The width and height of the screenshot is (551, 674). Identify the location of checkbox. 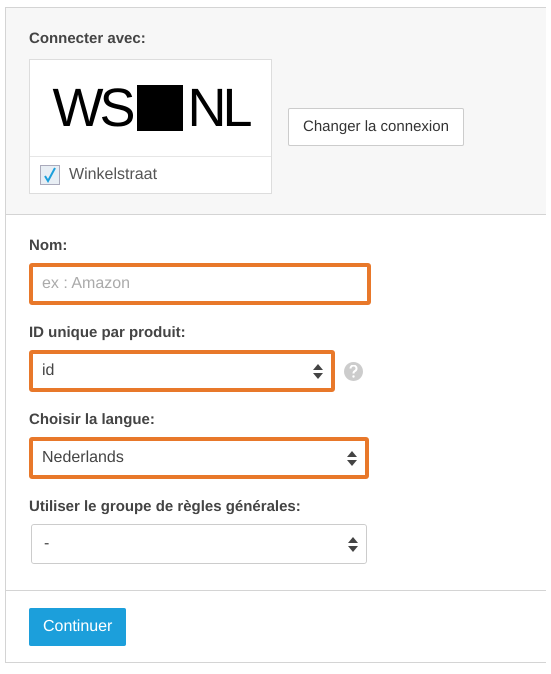
(50, 175).